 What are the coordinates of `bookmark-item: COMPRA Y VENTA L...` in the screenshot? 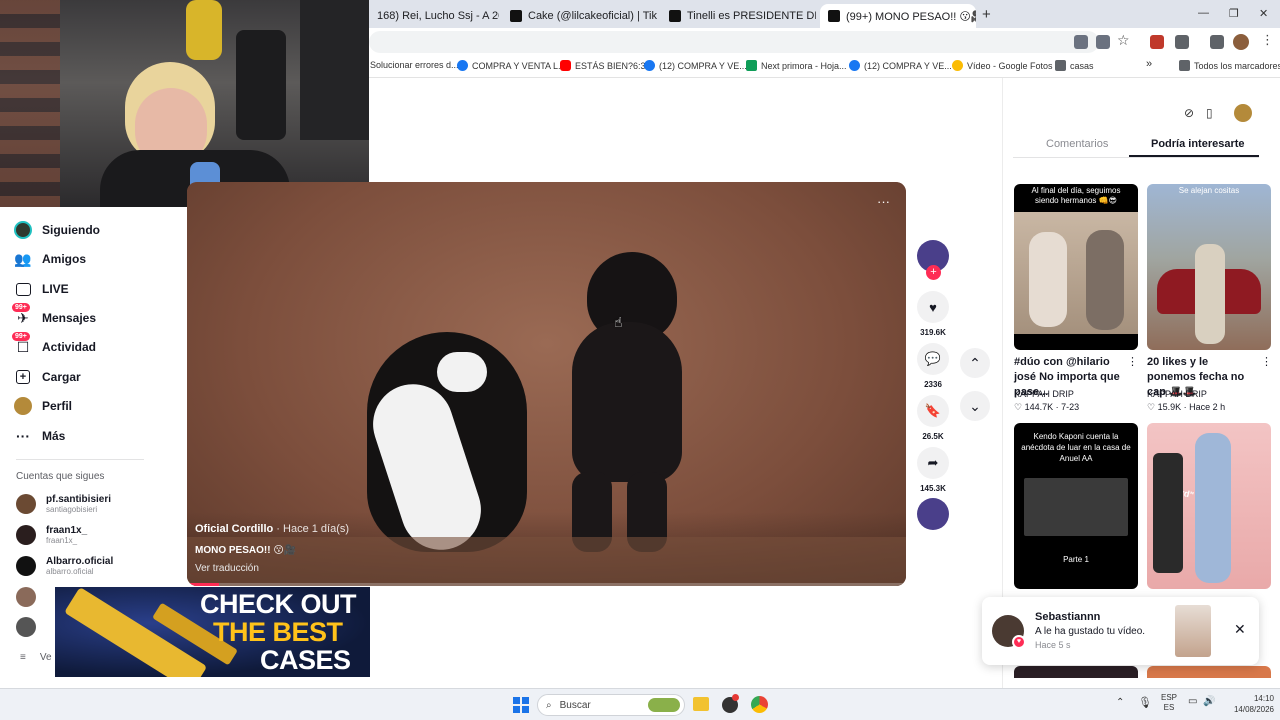 It's located at (511, 65).